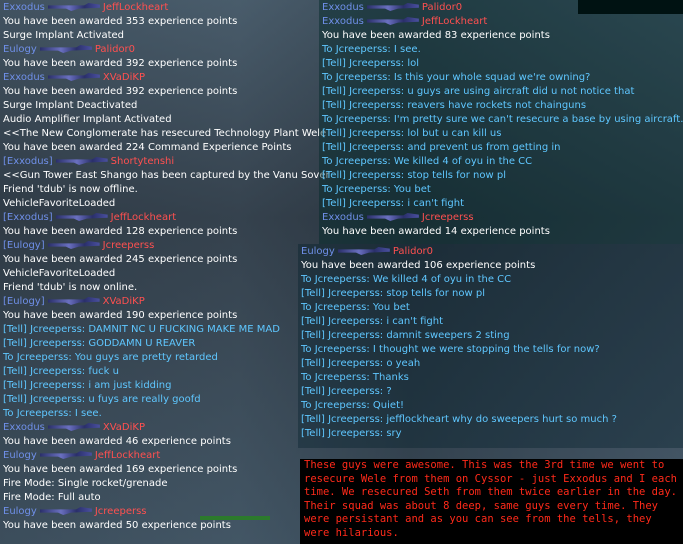 The width and height of the screenshot is (683, 544). I want to click on chat-kill-line: [Eulogy] Jcreeperss, so click(78, 246).